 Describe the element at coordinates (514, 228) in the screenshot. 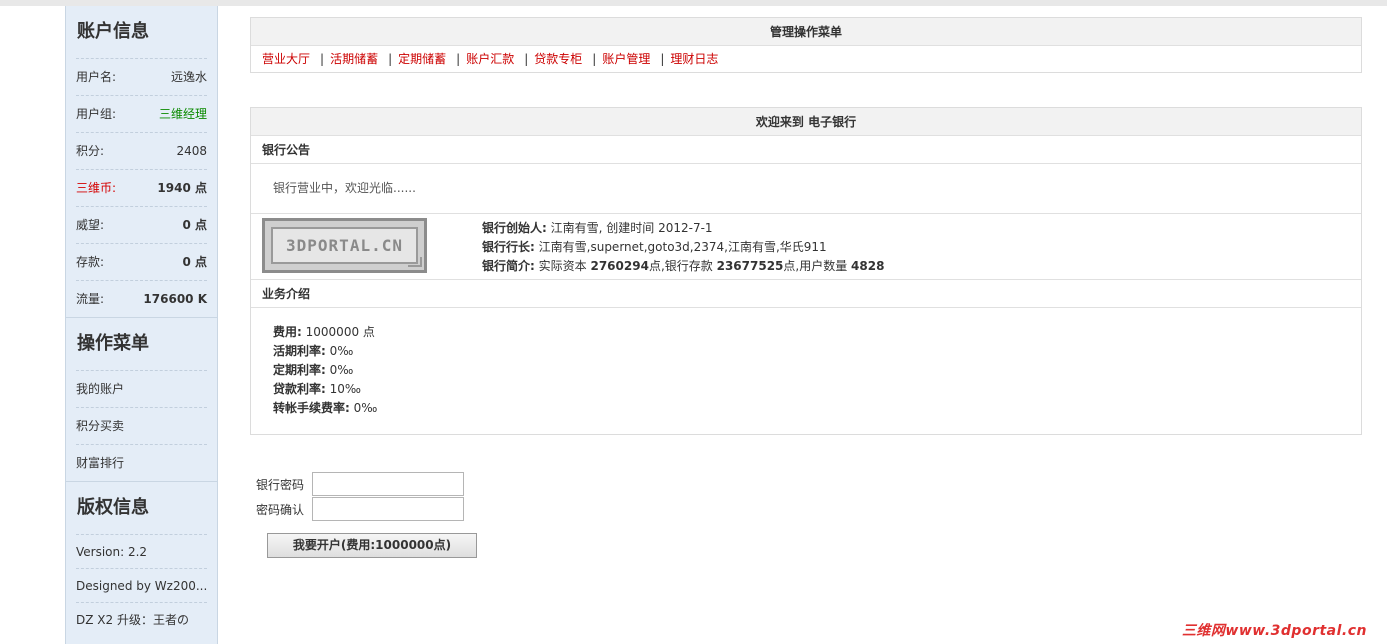

I see `founder-label: 银行创始人:` at that location.